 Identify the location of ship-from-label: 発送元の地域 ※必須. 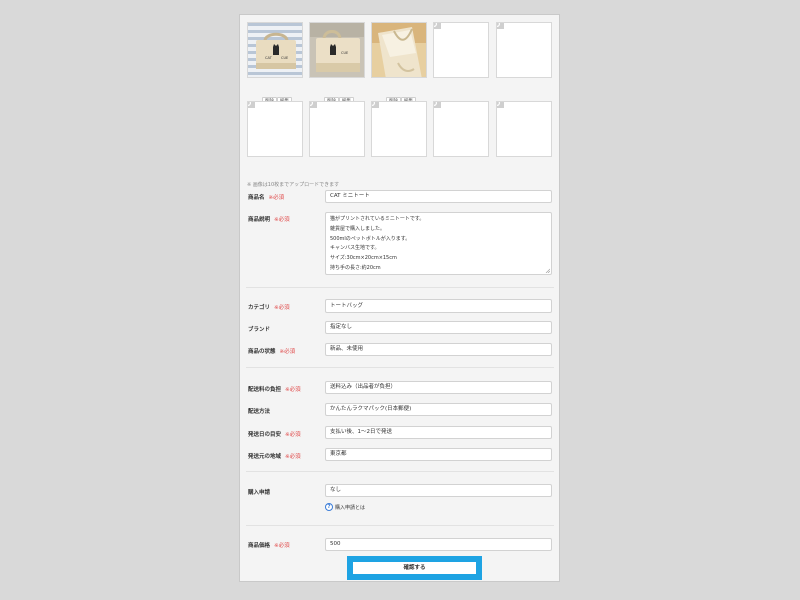
(274, 457).